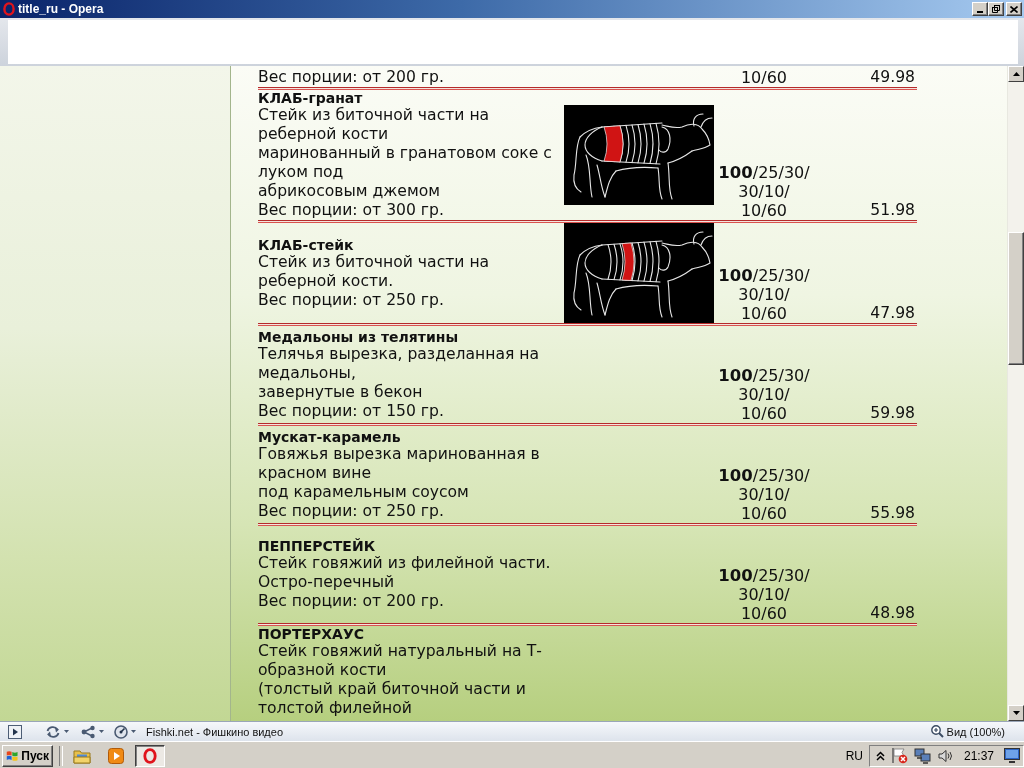 The width and height of the screenshot is (1024, 768). What do you see at coordinates (351, 210) in the screenshot?
I see `portion-weight: Вес порции: от 300 гр.` at bounding box center [351, 210].